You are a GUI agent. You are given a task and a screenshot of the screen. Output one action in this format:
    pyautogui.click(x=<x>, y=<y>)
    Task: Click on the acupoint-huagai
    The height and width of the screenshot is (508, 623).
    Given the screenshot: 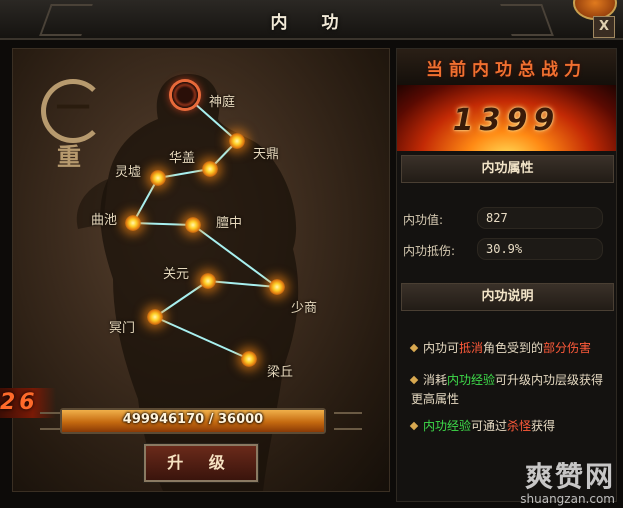 What is the action you would take?
    pyautogui.click(x=210, y=169)
    